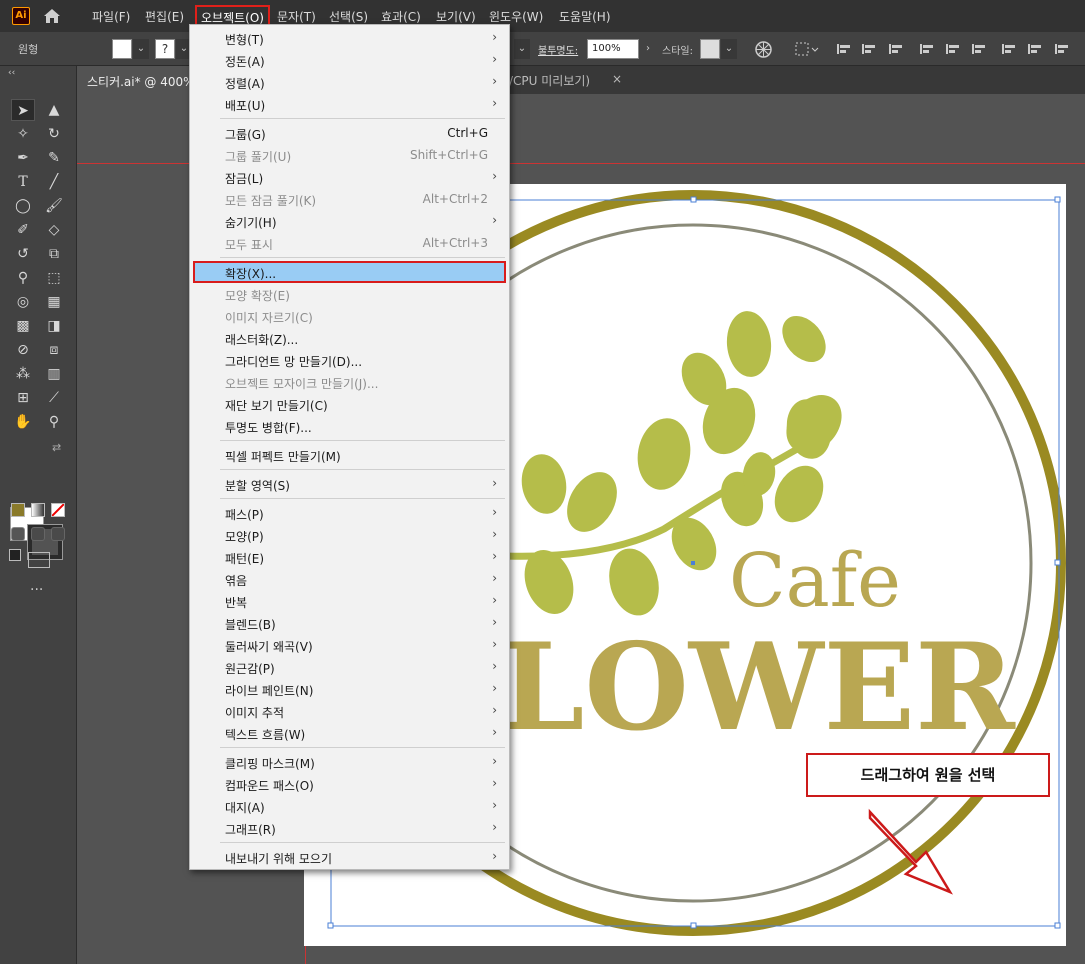 This screenshot has width=1085, height=964. Describe the element at coordinates (401, 16) in the screenshot. I see `menu-5: 효과(C)` at that location.